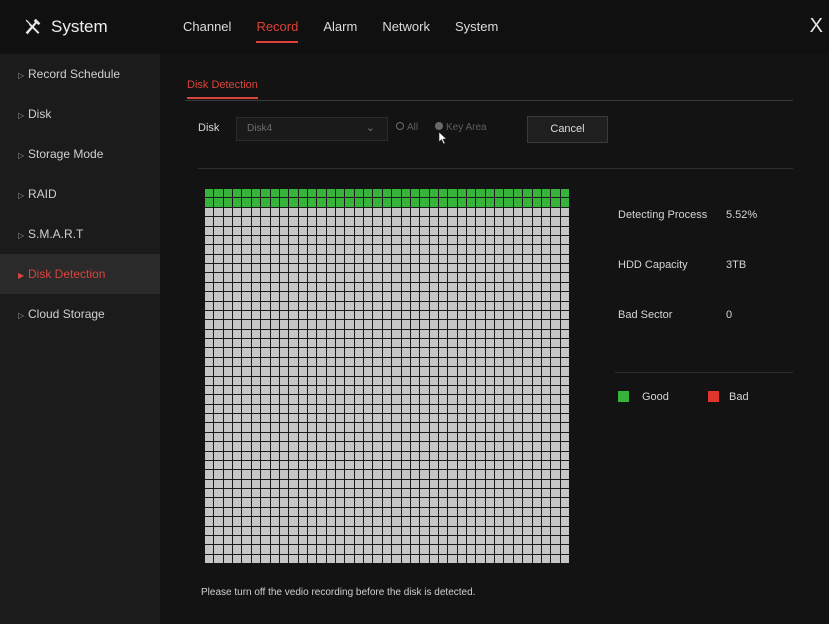 The image size is (829, 624). What do you see at coordinates (312, 129) in the screenshot?
I see `disk-select: Disk4 ⌄` at bounding box center [312, 129].